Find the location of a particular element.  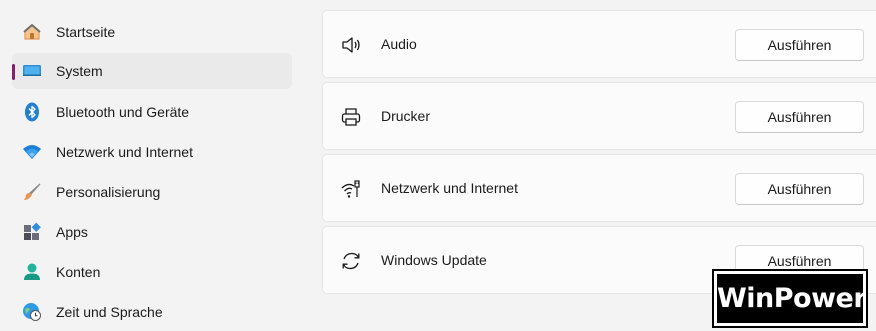

sidebar-item-label: Zeit und Sprache is located at coordinates (109, 312).